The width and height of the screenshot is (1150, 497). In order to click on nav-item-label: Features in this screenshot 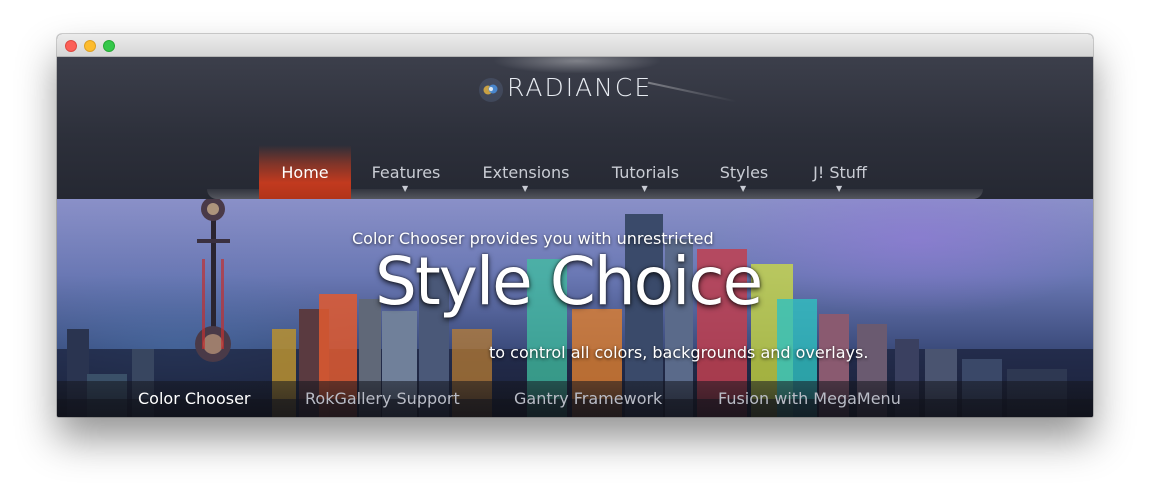, I will do `click(406, 172)`.